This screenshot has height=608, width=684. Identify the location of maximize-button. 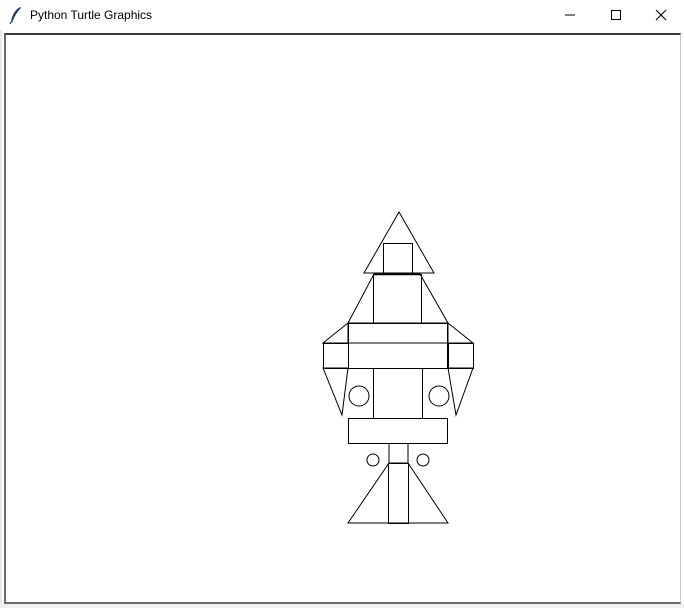
(616, 15).